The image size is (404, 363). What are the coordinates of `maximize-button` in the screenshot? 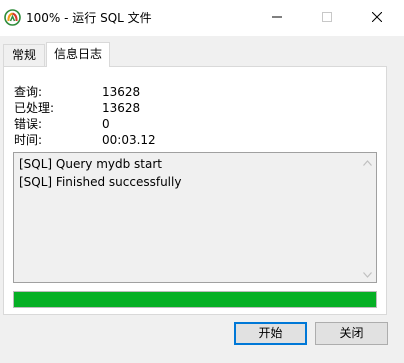 It's located at (327, 18).